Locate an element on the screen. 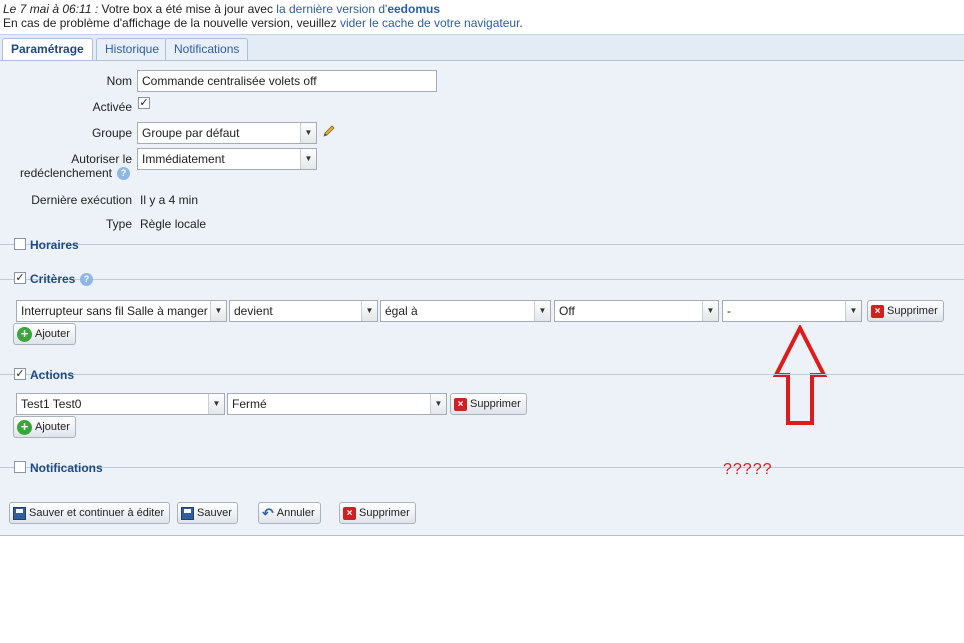 Image resolution: width=964 pixels, height=643 pixels. derniere-execution-value: Il y a 4 min is located at coordinates (169, 200).